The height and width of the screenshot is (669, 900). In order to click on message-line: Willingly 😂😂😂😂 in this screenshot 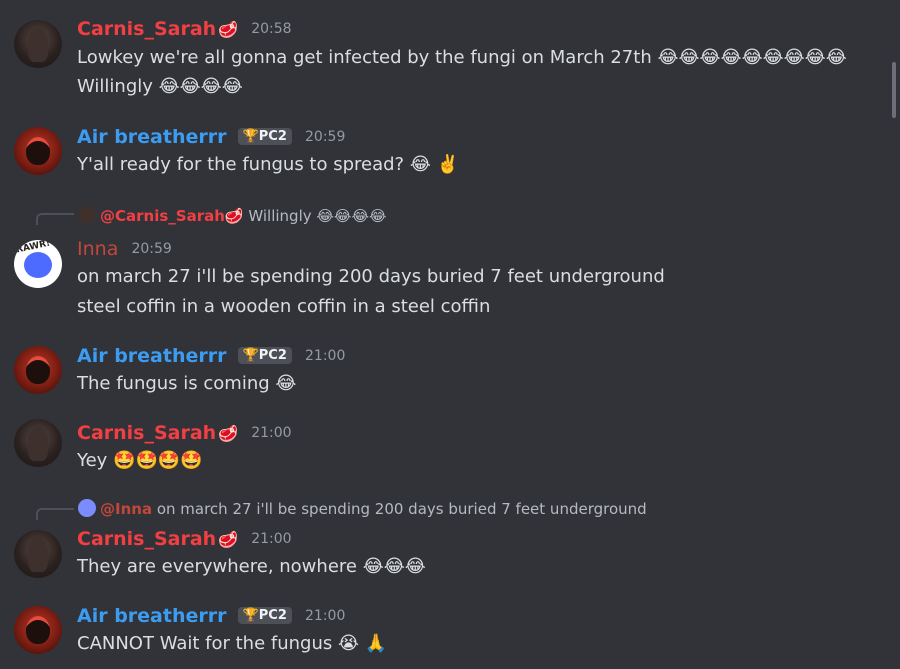, I will do `click(160, 86)`.